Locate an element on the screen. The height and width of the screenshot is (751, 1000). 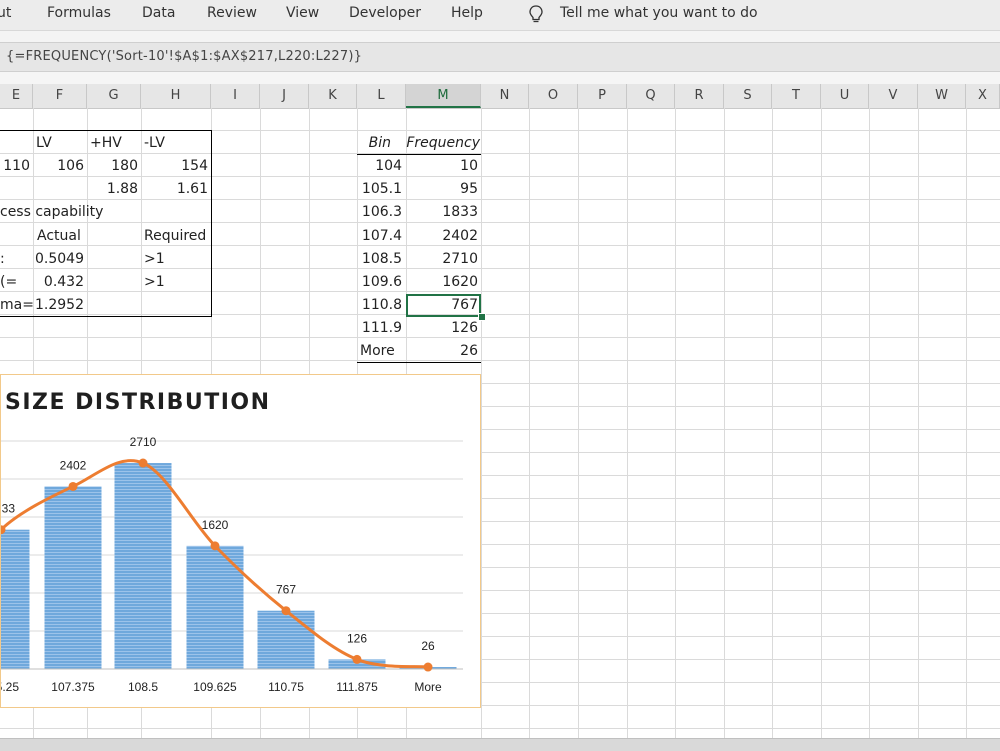
ribbon-spacer is located at coordinates (500, 36).